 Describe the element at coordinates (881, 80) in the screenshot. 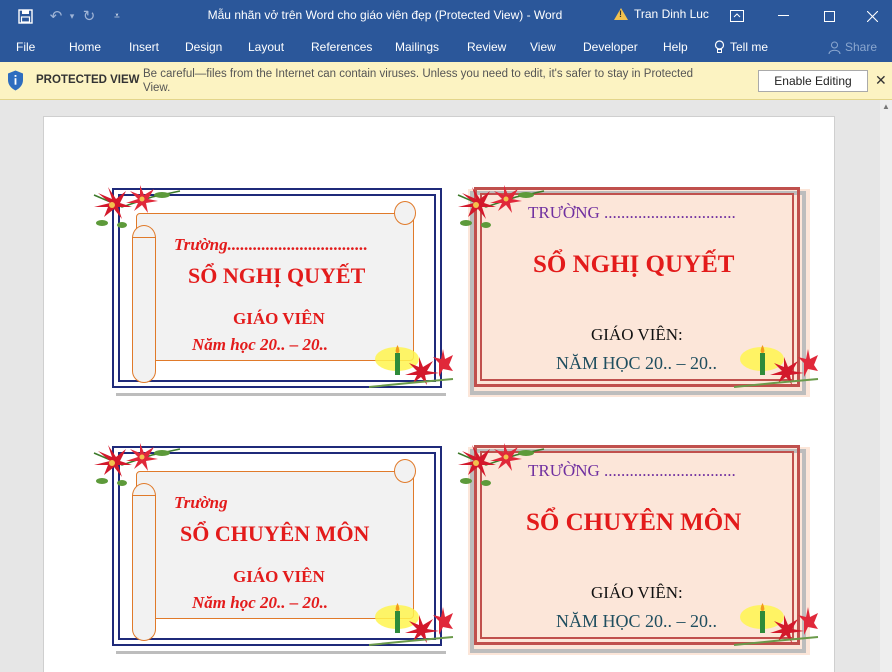

I see `close-protected-bar-icon: ✕` at that location.